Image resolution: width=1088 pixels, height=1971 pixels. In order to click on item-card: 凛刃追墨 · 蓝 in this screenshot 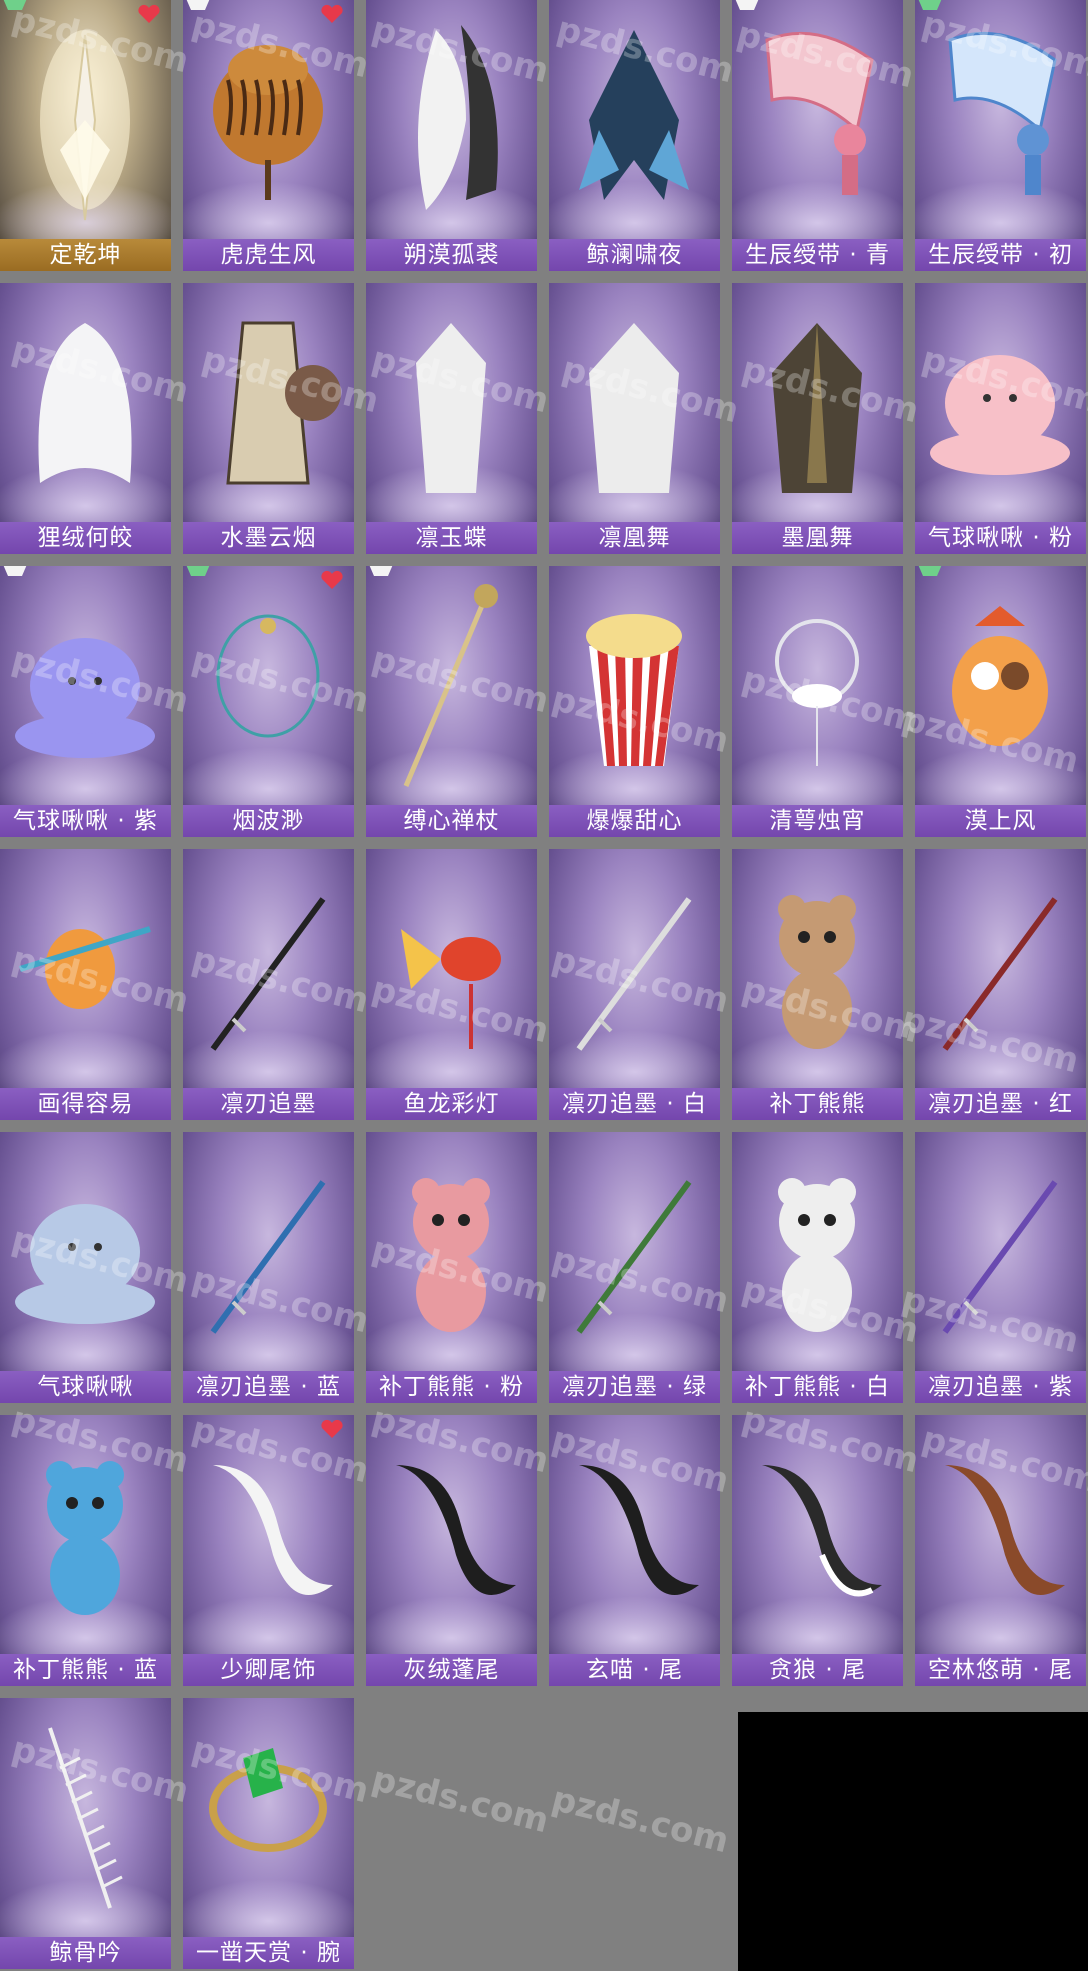, I will do `click(268, 1267)`.